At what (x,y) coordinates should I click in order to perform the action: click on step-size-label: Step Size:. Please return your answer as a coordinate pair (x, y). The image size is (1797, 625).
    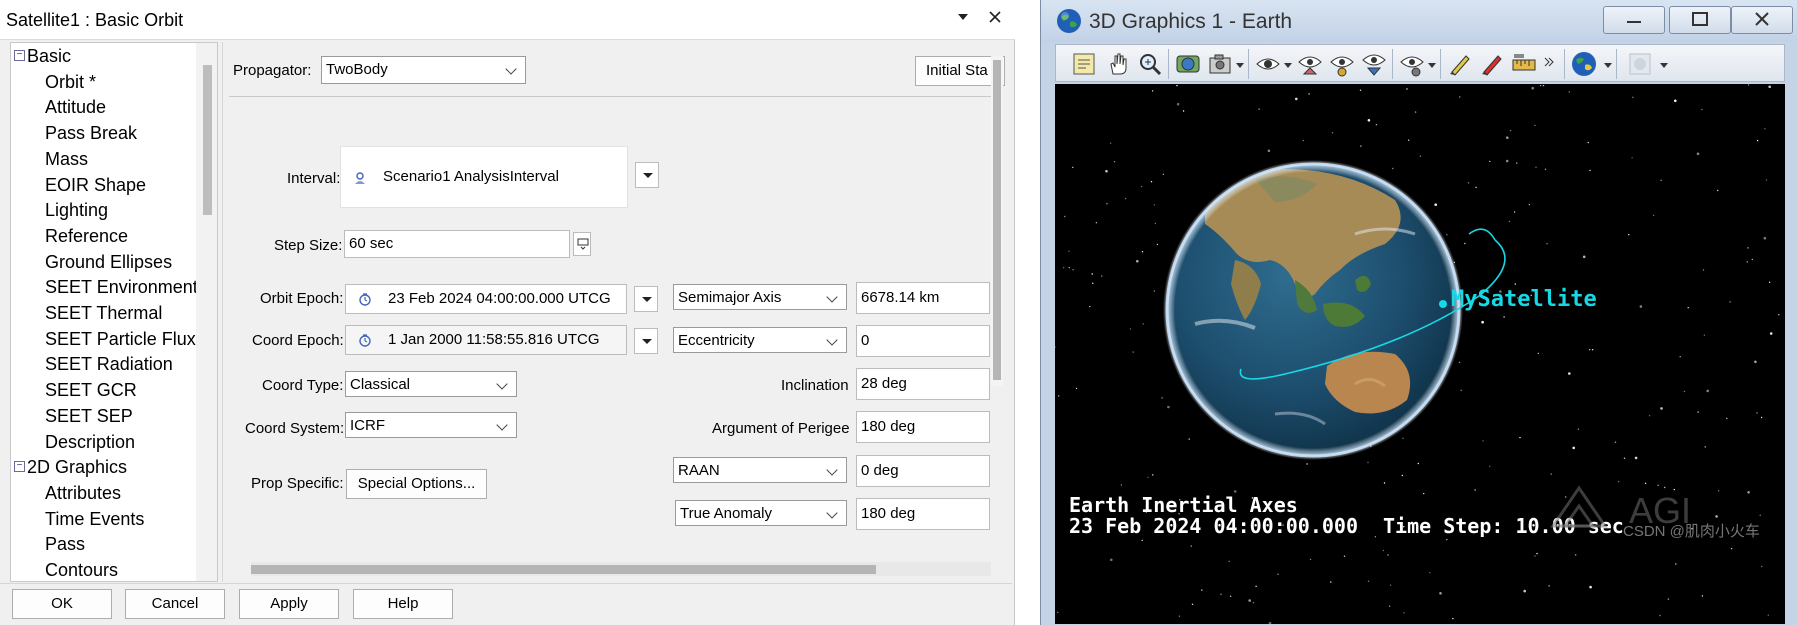
    Looking at the image, I should click on (308, 245).